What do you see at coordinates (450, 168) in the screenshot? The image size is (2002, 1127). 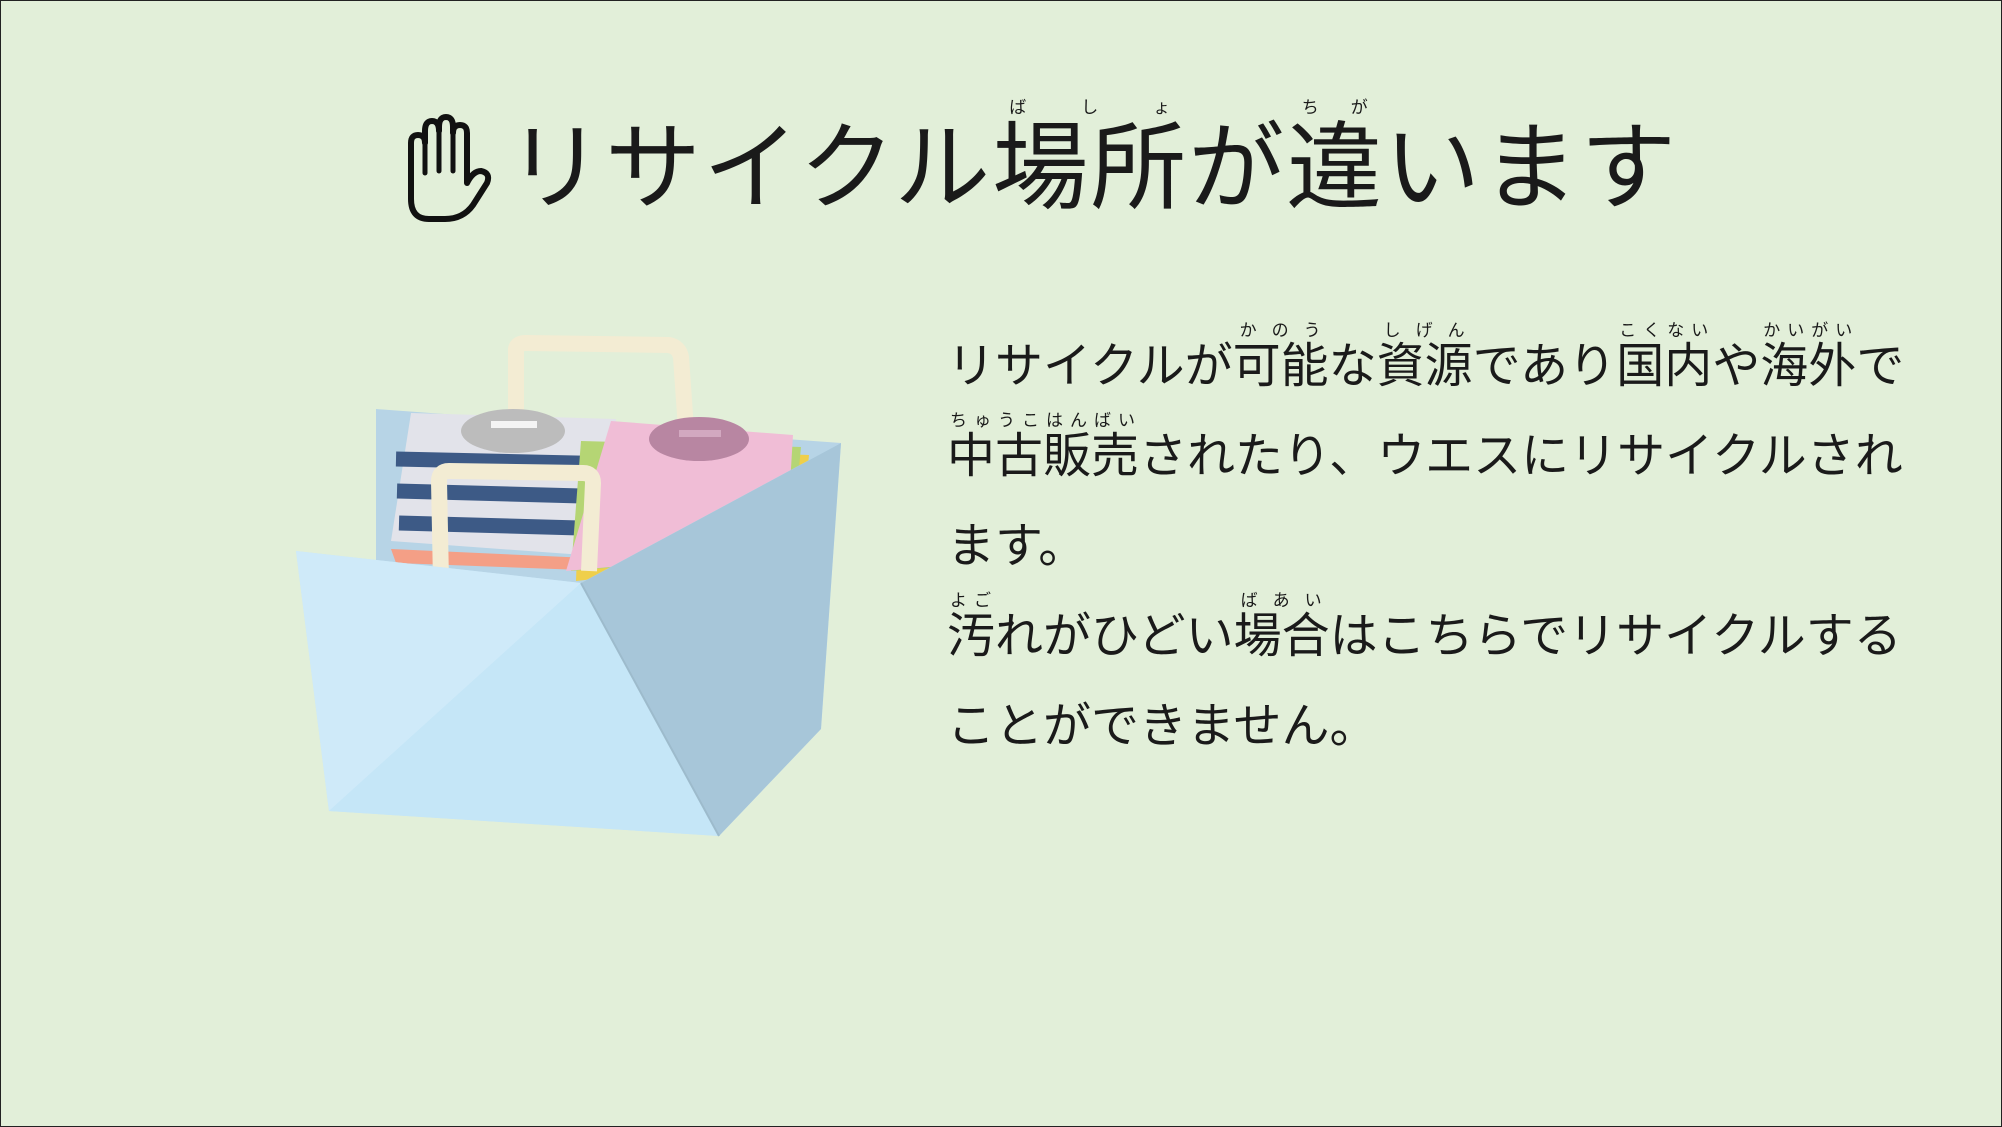 I see `hand-stop-icon` at bounding box center [450, 168].